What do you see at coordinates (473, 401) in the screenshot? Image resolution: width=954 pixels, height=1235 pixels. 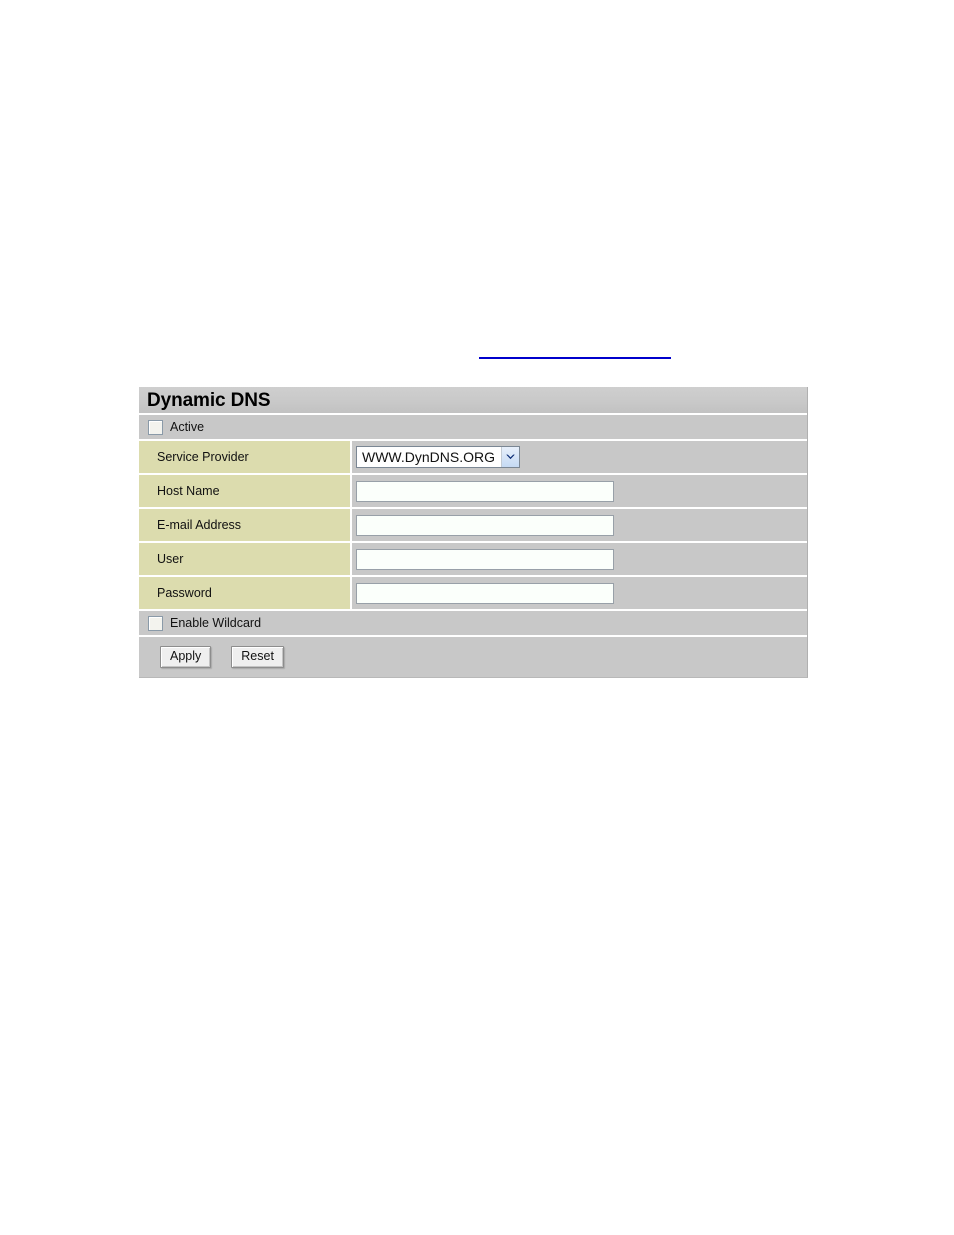 I see `panel-header: Dynamic DNS` at bounding box center [473, 401].